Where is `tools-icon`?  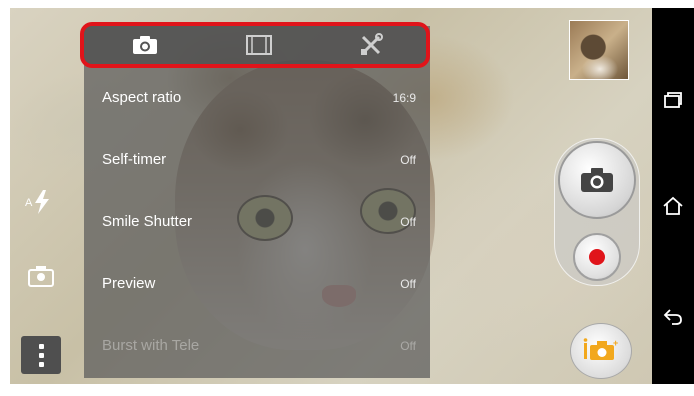
tools-icon is located at coordinates (372, 44).